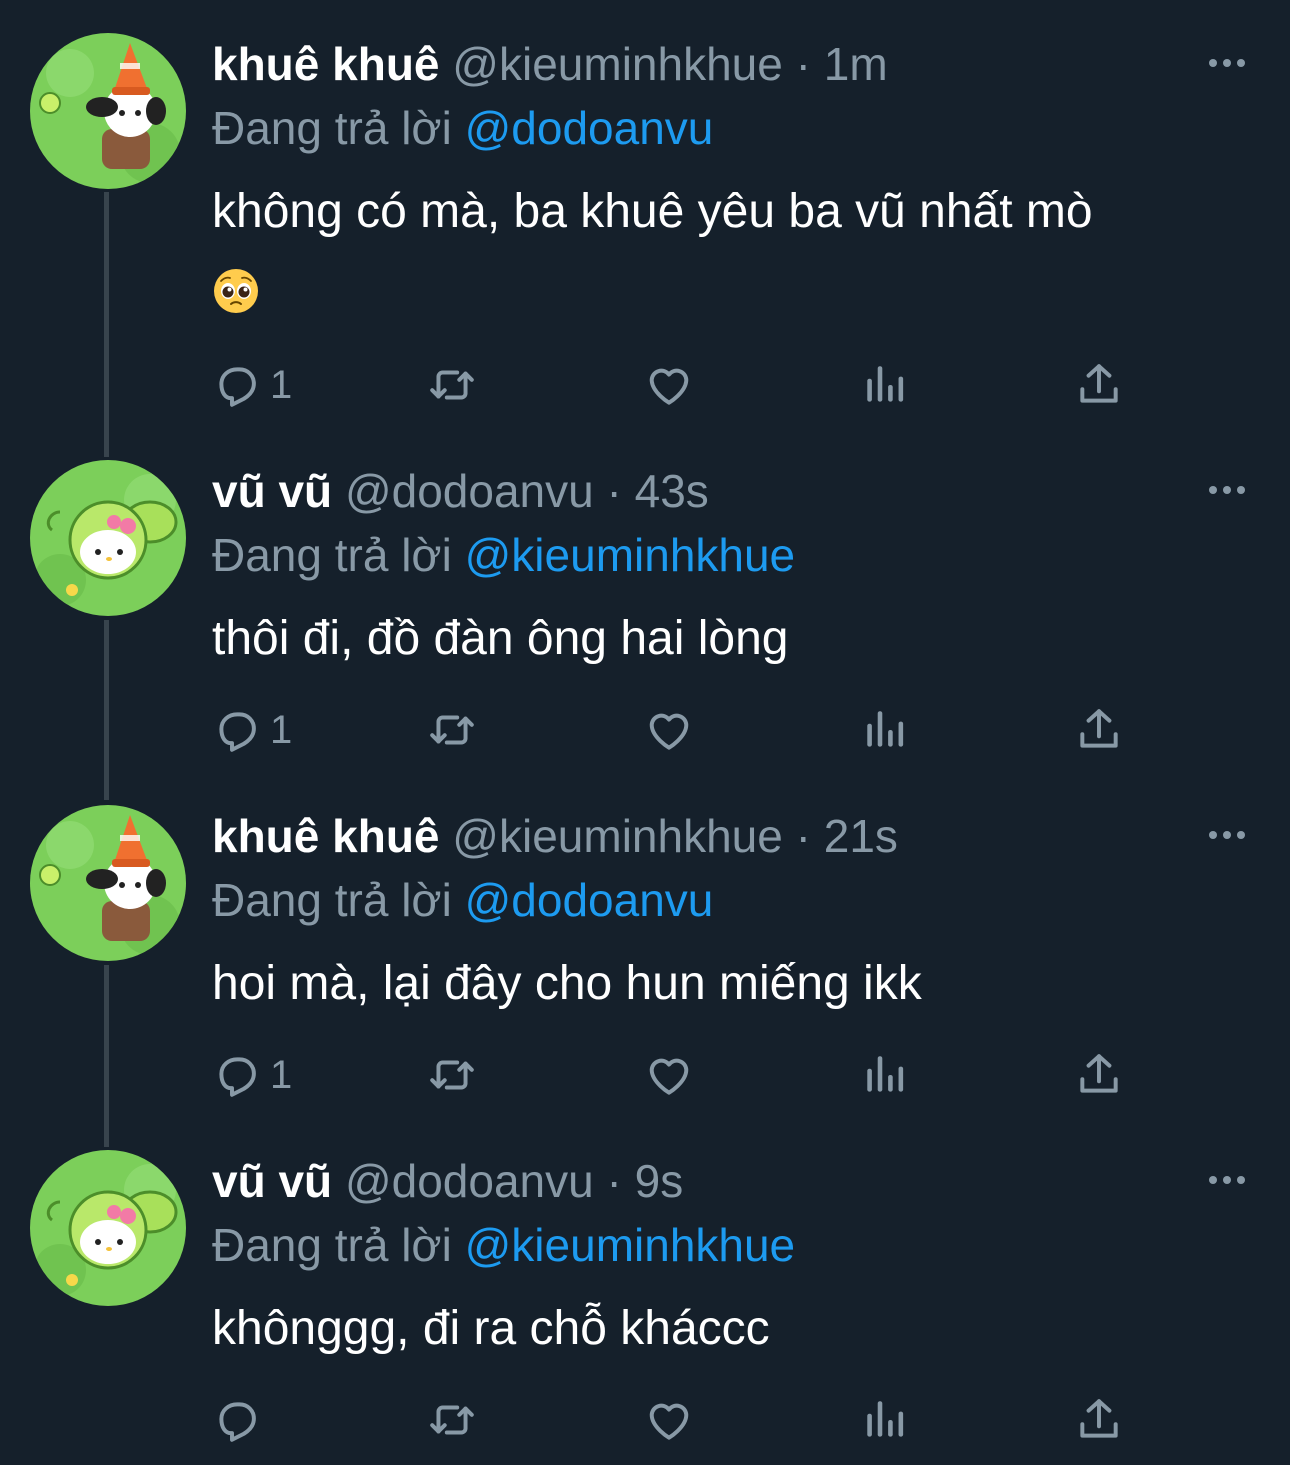  Describe the element at coordinates (236, 284) in the screenshot. I see `pleading-face-icon` at that location.